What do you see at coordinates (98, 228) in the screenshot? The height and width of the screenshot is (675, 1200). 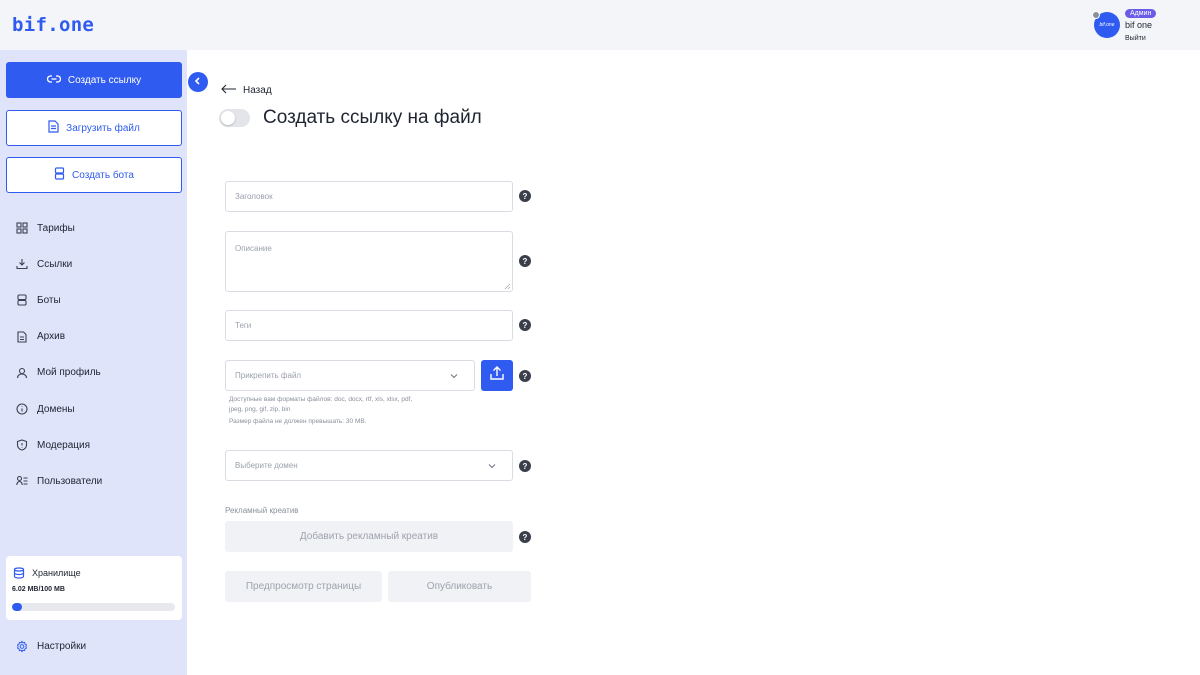 I see `sidebar-item-tariffs: Тарифы` at bounding box center [98, 228].